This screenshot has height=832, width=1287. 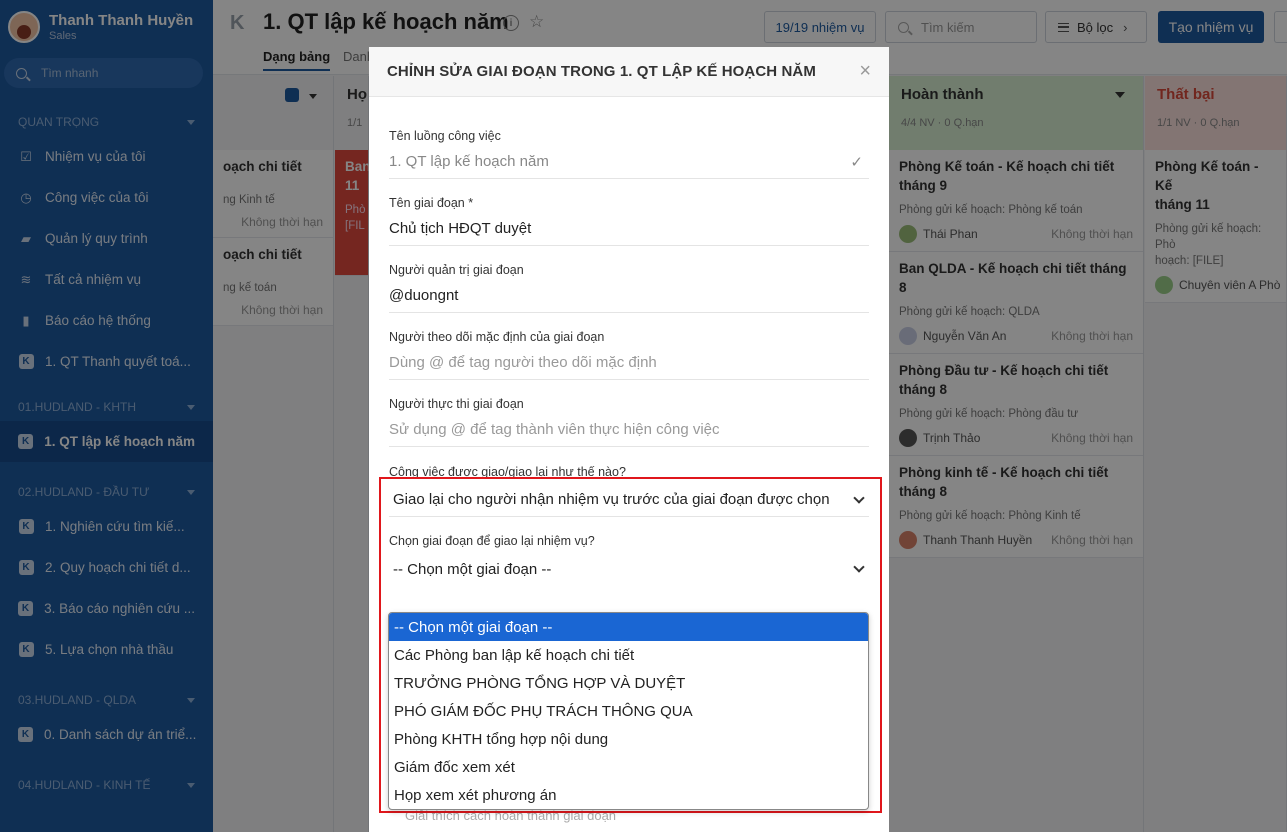 What do you see at coordinates (865, 71) in the screenshot?
I see `close-icon: ×` at bounding box center [865, 71].